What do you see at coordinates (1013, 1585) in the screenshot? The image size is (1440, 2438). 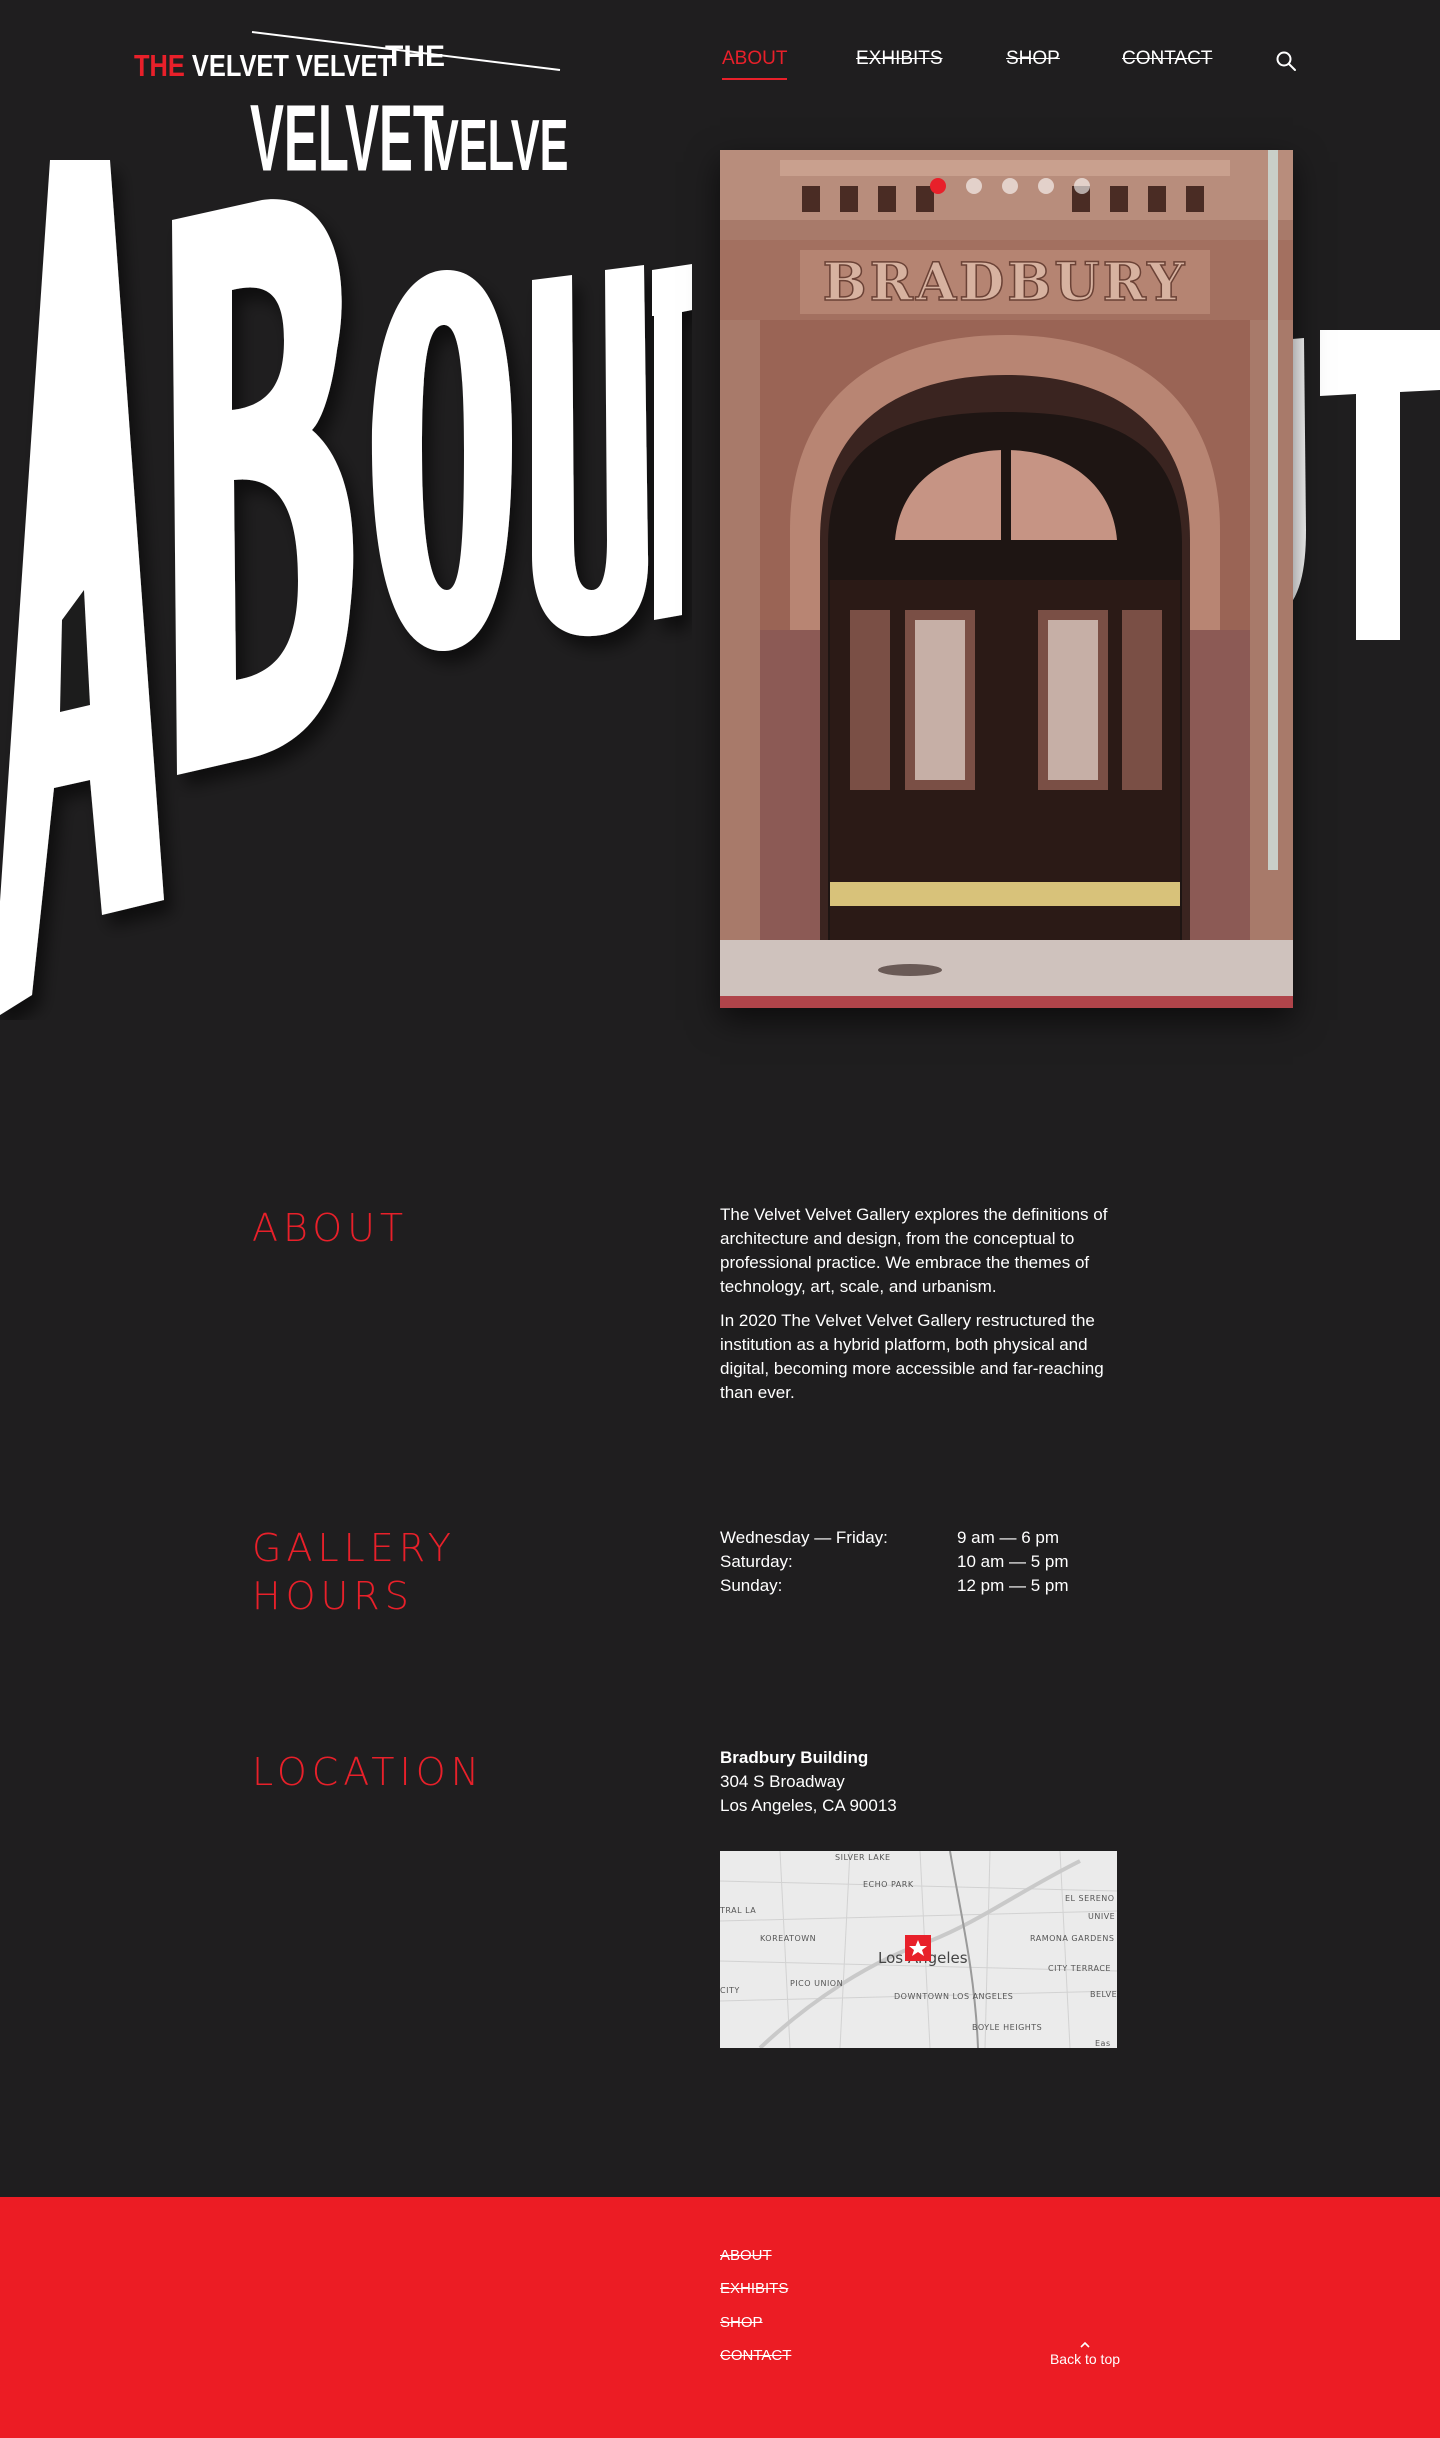 I see `hours-time: 12 pm — 5 pm` at bounding box center [1013, 1585].